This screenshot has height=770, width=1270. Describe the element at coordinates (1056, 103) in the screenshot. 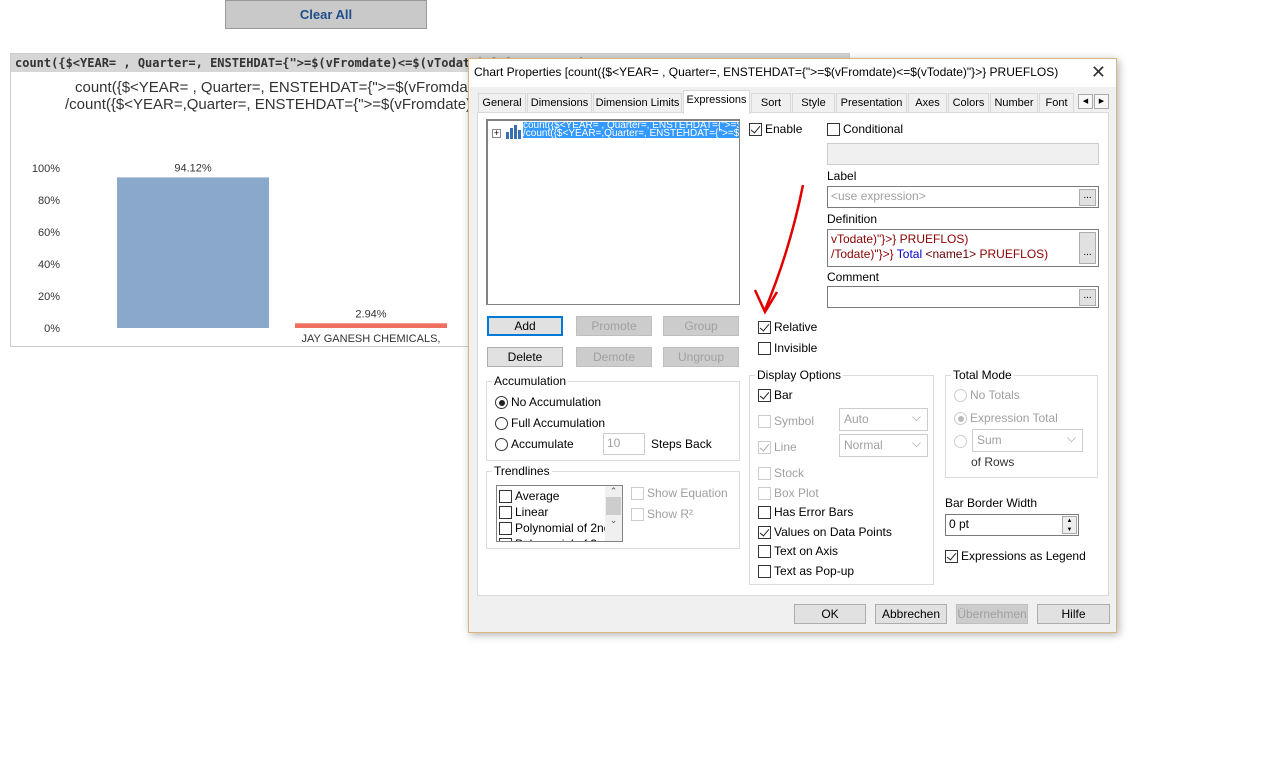

I see `tab-font: Font` at that location.